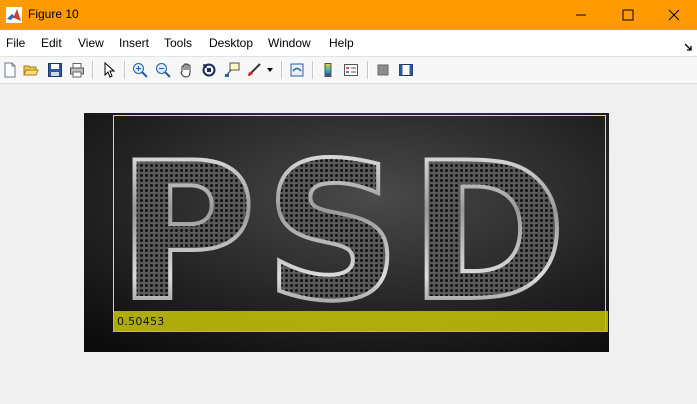 This screenshot has height=404, width=697. What do you see at coordinates (406, 70) in the screenshot?
I see `show-plot-tools-icon` at bounding box center [406, 70].